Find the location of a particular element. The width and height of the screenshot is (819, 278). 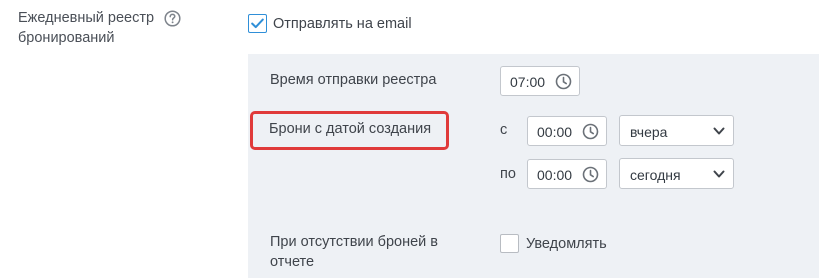

from-prefix-label: с is located at coordinates (504, 130).